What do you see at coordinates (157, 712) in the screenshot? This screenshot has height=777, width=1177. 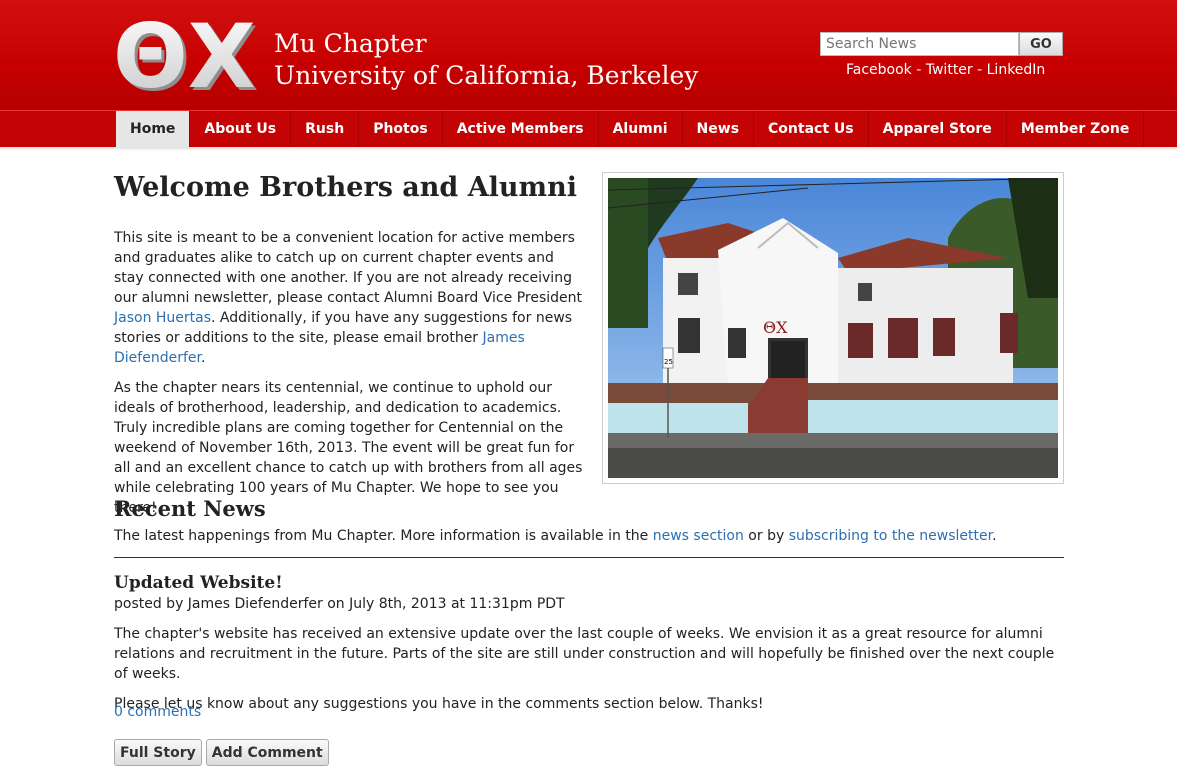 I see `comments-link: 0 comments` at bounding box center [157, 712].